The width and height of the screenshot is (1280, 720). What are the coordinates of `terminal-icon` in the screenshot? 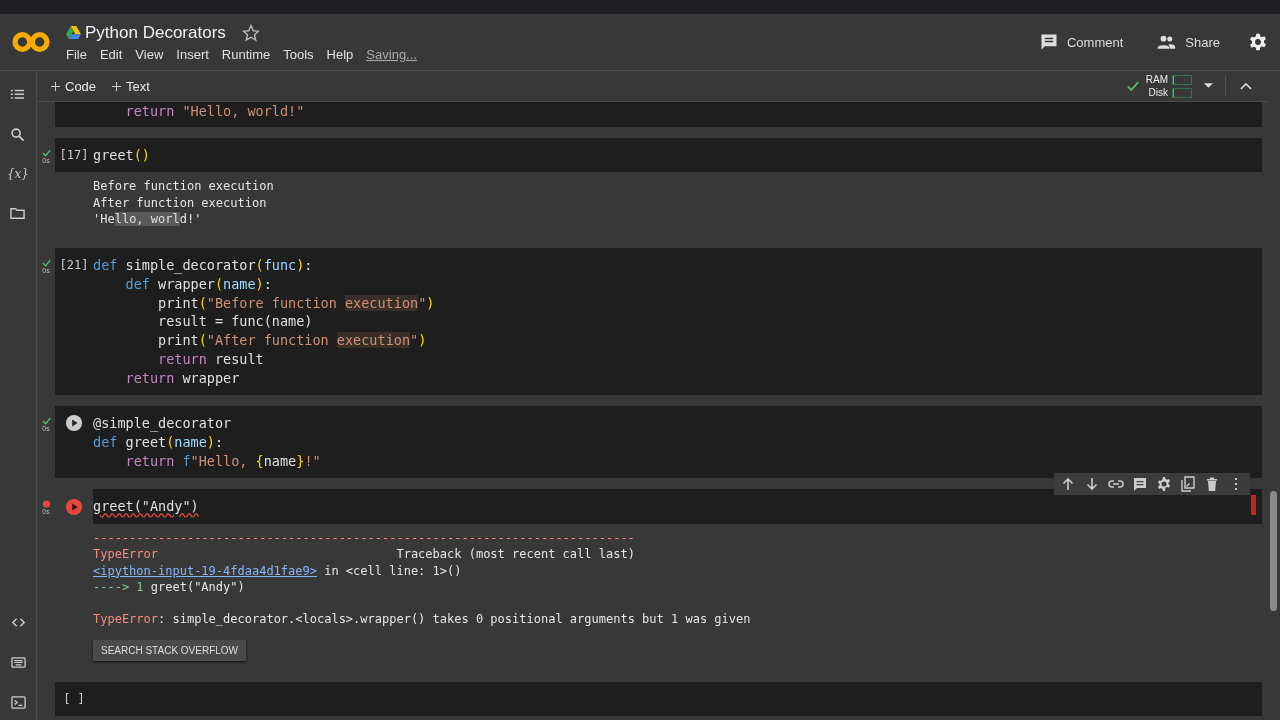 It's located at (18, 702).